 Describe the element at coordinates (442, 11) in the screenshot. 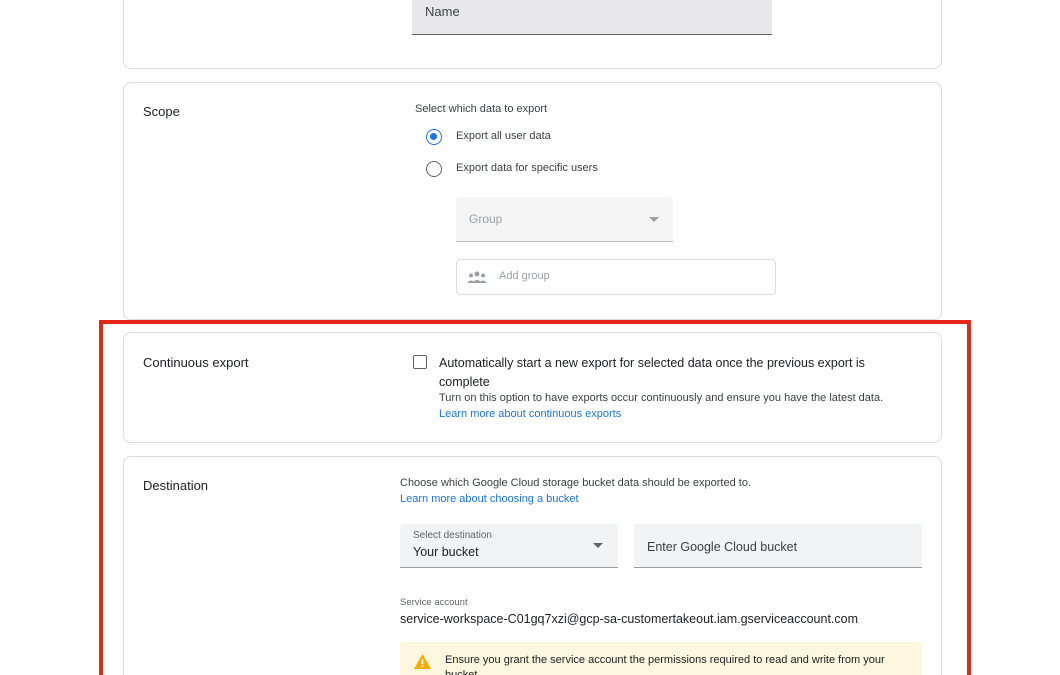

I see `name-input-label: Name` at that location.